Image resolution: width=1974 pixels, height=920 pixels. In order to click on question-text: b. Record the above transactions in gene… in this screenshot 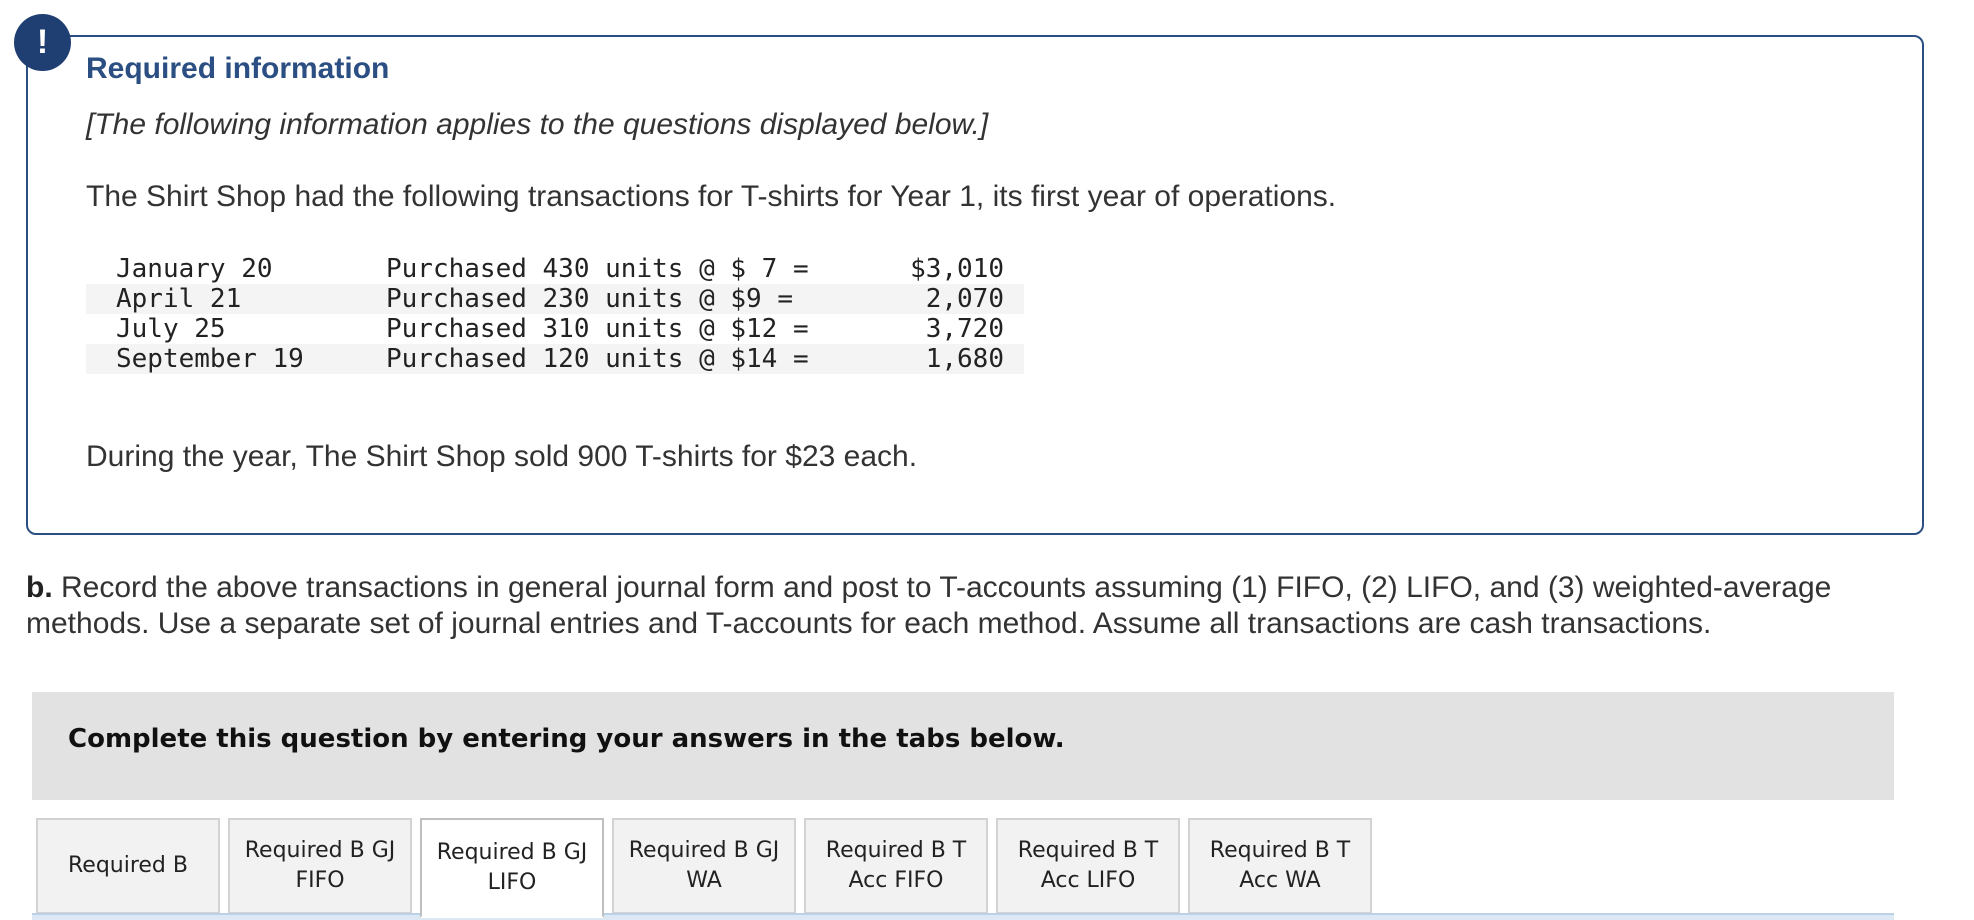, I will do `click(976, 606)`.